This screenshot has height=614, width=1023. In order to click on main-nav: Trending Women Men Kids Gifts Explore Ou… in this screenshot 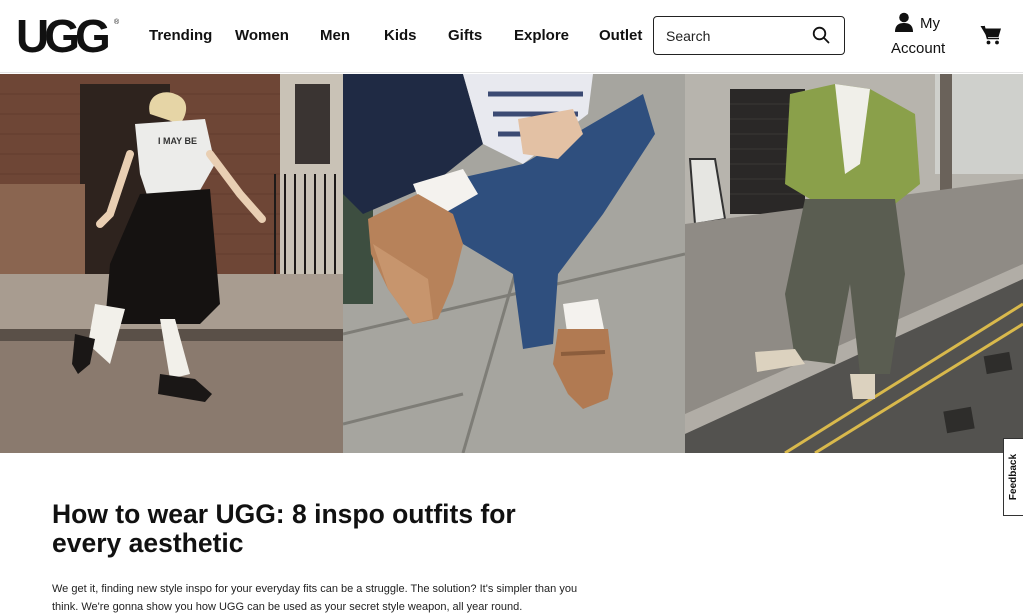, I will do `click(330, 36)`.